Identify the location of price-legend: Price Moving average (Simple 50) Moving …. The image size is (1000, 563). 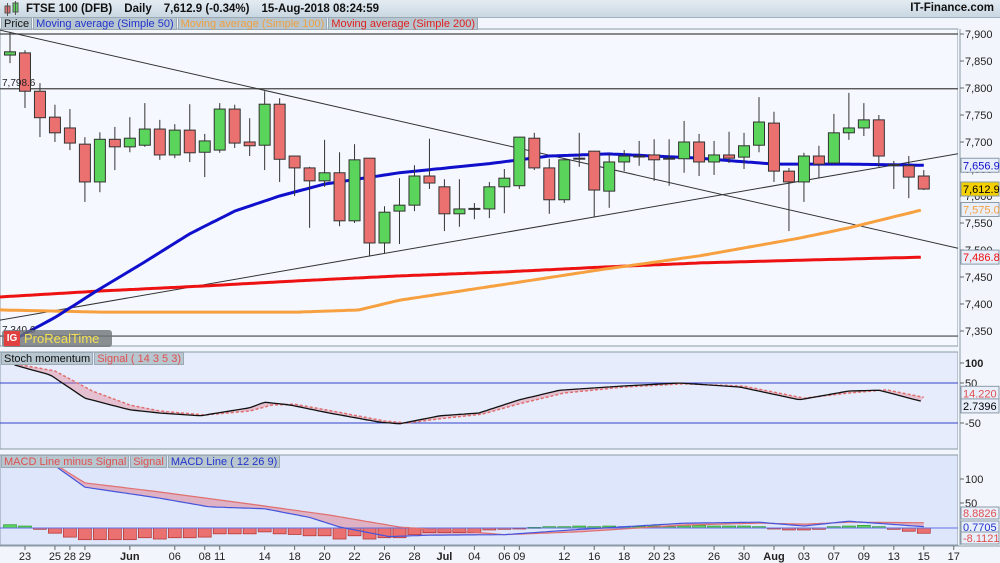
(240, 23).